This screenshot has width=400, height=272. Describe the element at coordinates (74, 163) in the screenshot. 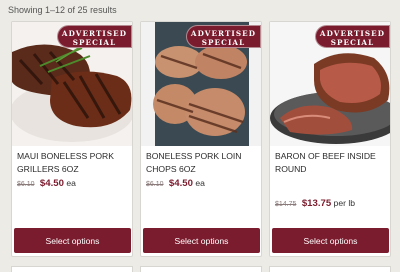

I see `product-title: MAUI BONELESS PORK GRILLERS 6oz` at that location.